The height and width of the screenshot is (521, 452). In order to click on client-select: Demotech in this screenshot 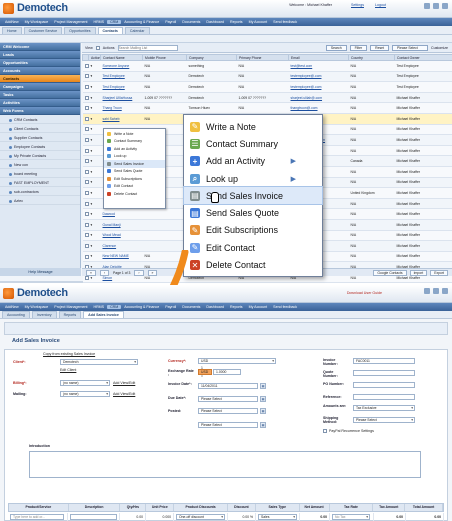, I will do `click(99, 362)`.